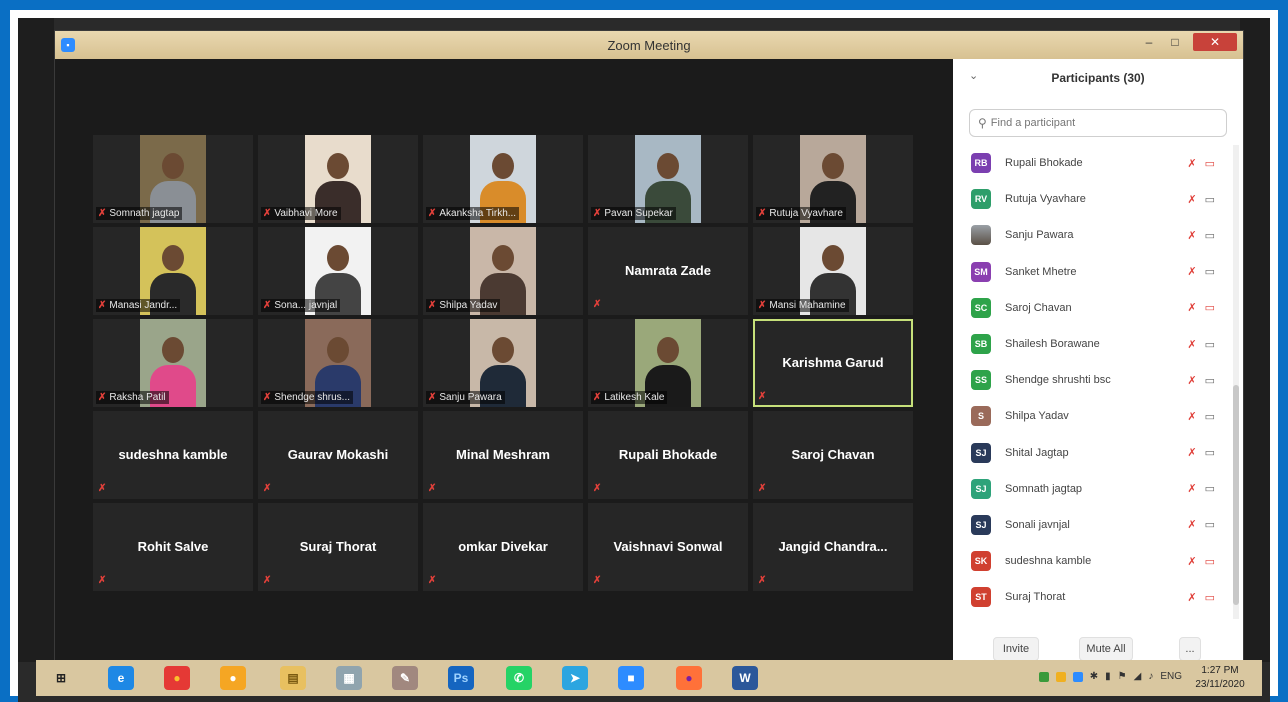  What do you see at coordinates (1090, 123) in the screenshot?
I see `search-input` at bounding box center [1090, 123].